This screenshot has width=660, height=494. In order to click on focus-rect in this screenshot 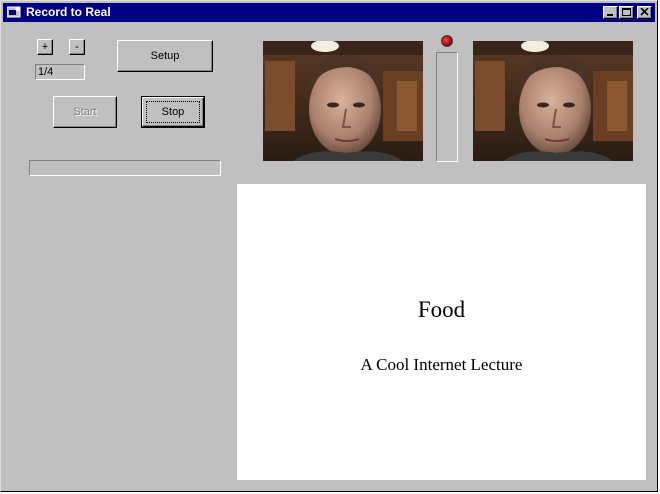, I will do `click(173, 112)`.